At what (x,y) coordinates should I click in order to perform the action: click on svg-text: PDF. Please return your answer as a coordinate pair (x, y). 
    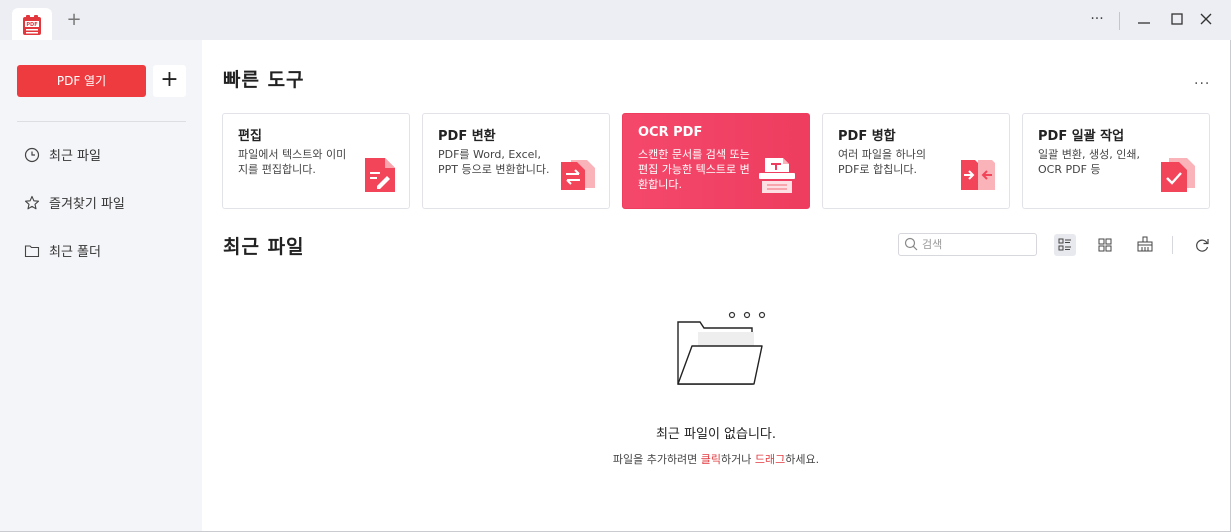
    Looking at the image, I should click on (31, 25).